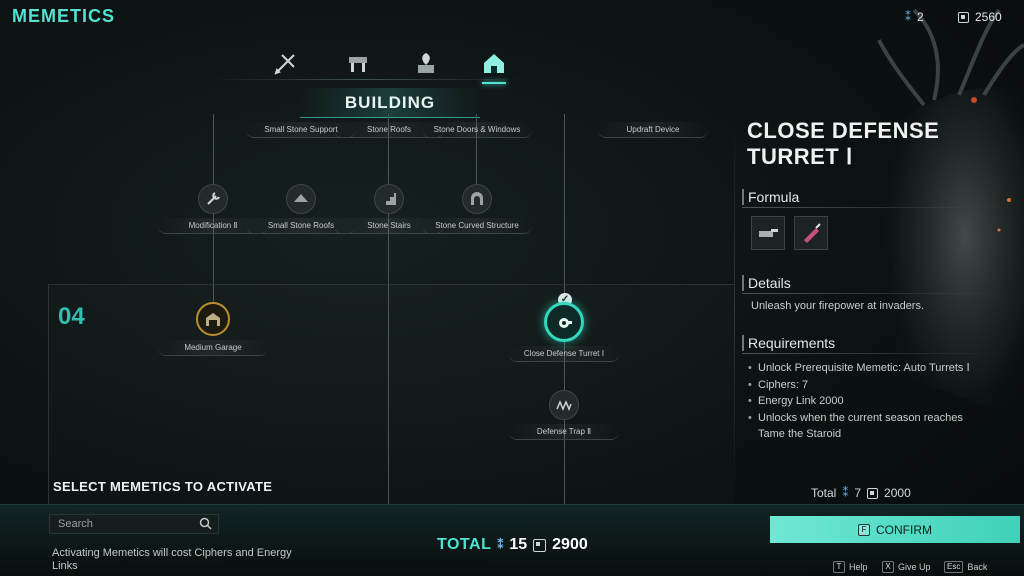 The width and height of the screenshot is (1024, 576). I want to click on node-defense-trap-2: Defense Trap Ⅱ, so click(564, 415).